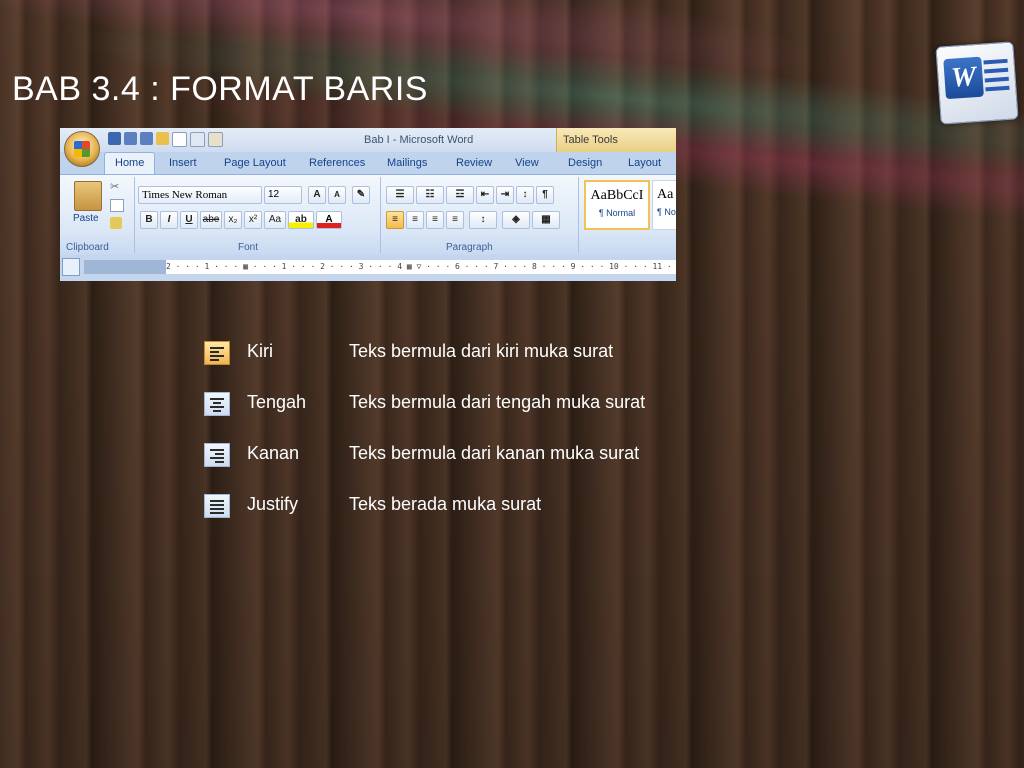 This screenshot has width=1024, height=768. Describe the element at coordinates (233, 220) in the screenshot. I see `subscript-button: x₂` at that location.